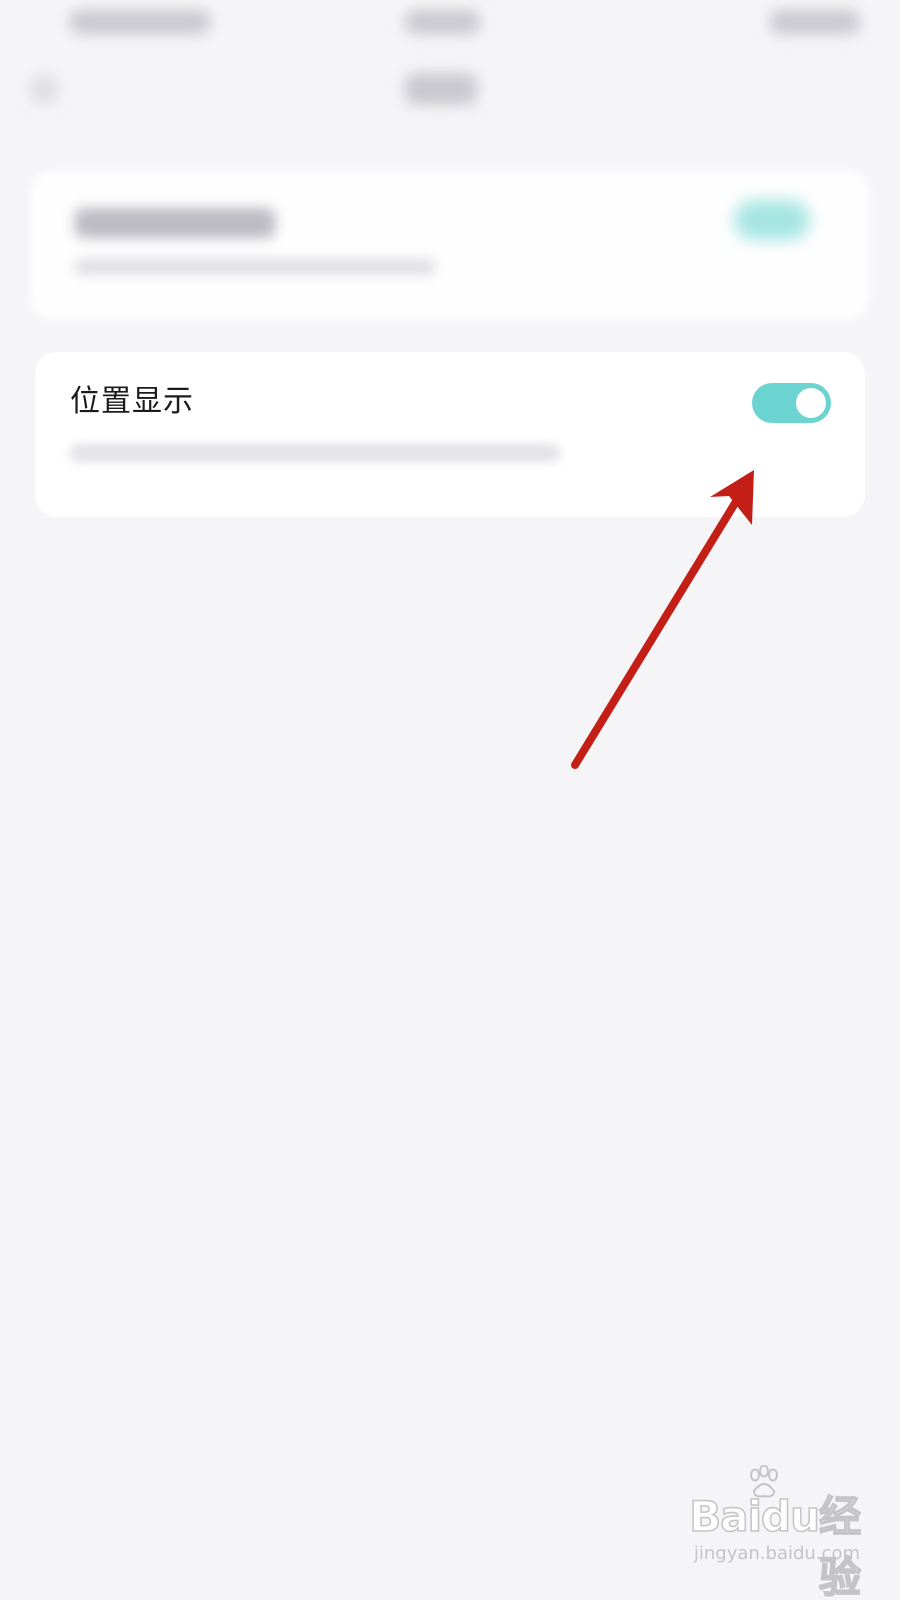 The height and width of the screenshot is (1600, 900). I want to click on nav-bar-blurred, so click(450, 100).